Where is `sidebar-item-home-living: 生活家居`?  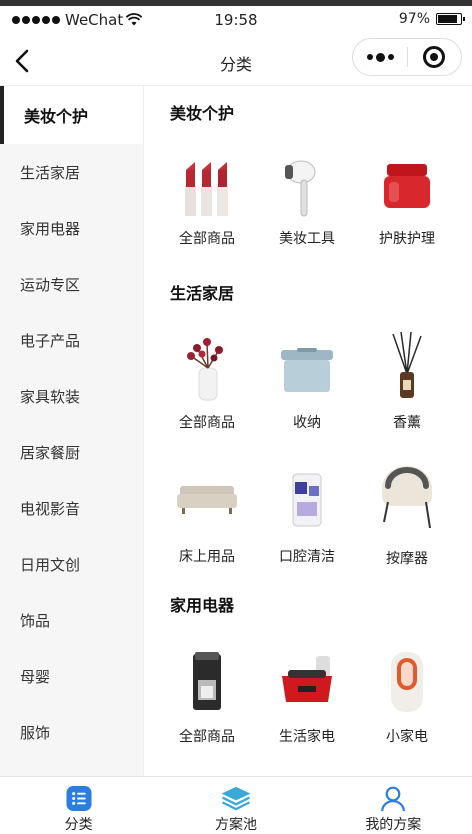
sidebar-item-home-living: 生活家居 is located at coordinates (71, 172).